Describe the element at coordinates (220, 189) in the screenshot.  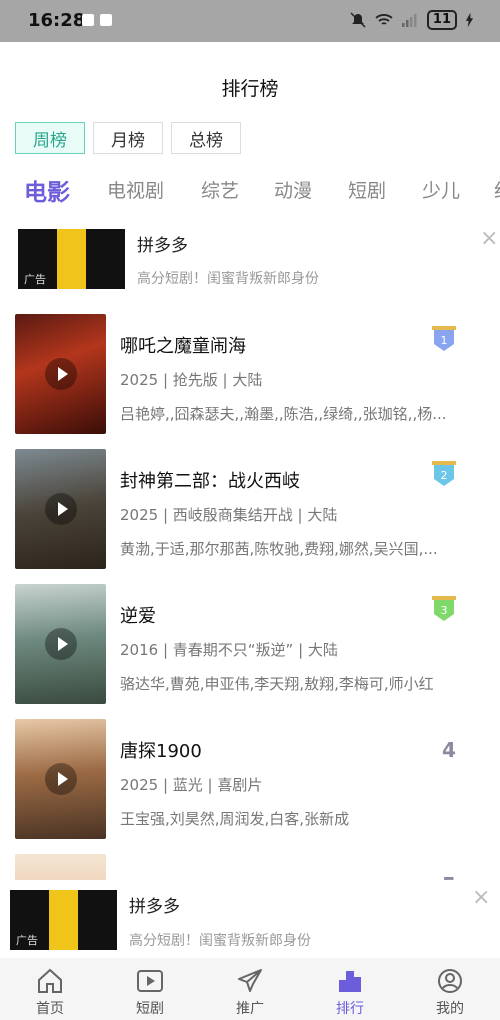
I see `category-variety: 综艺` at that location.